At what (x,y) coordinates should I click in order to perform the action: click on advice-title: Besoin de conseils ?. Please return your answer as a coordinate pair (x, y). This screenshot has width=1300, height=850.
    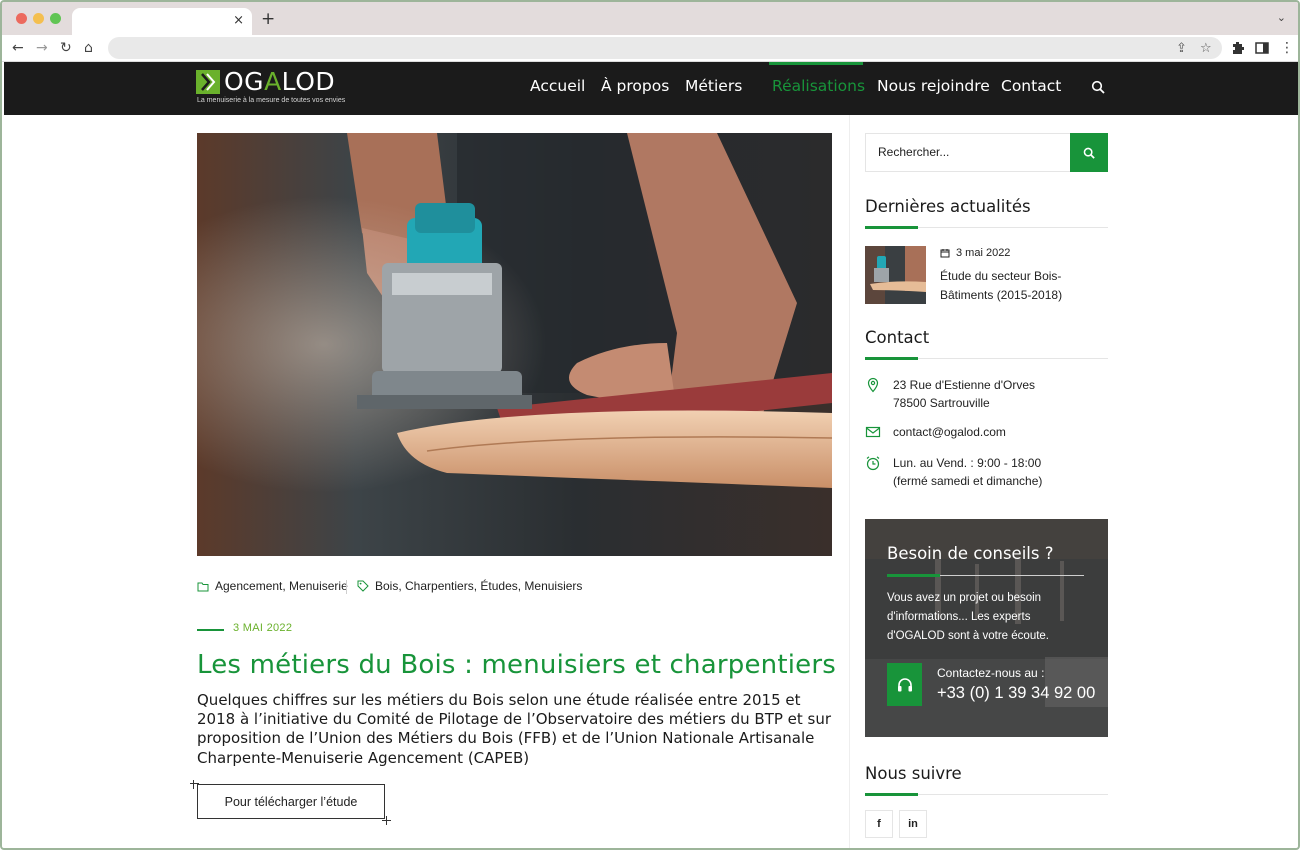
    Looking at the image, I should click on (970, 553).